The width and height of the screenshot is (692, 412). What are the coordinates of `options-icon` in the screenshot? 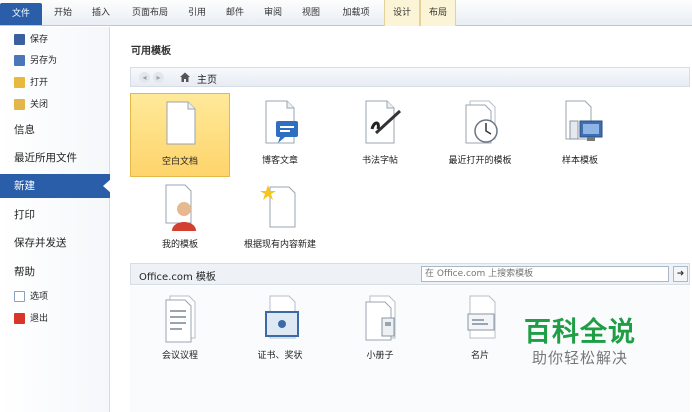 It's located at (19, 296).